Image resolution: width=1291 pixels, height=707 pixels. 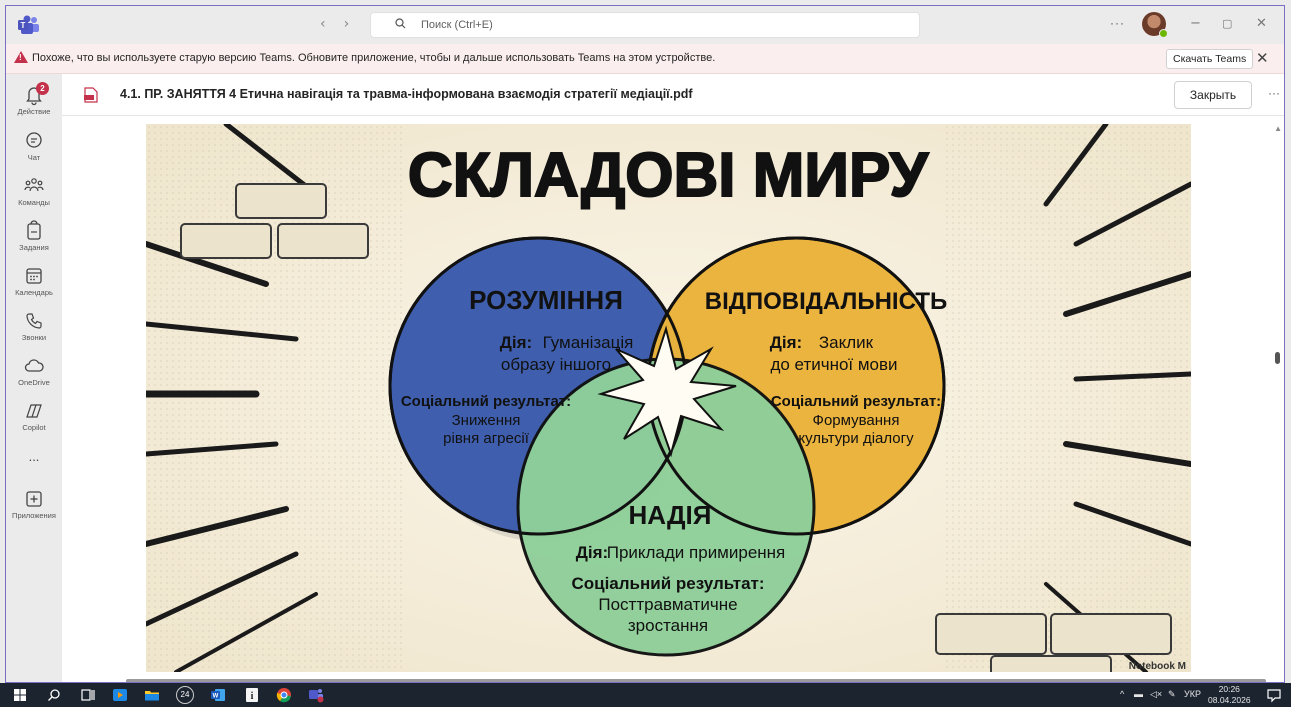 I want to click on volume-icon: ◁×, so click(x=1156, y=694).